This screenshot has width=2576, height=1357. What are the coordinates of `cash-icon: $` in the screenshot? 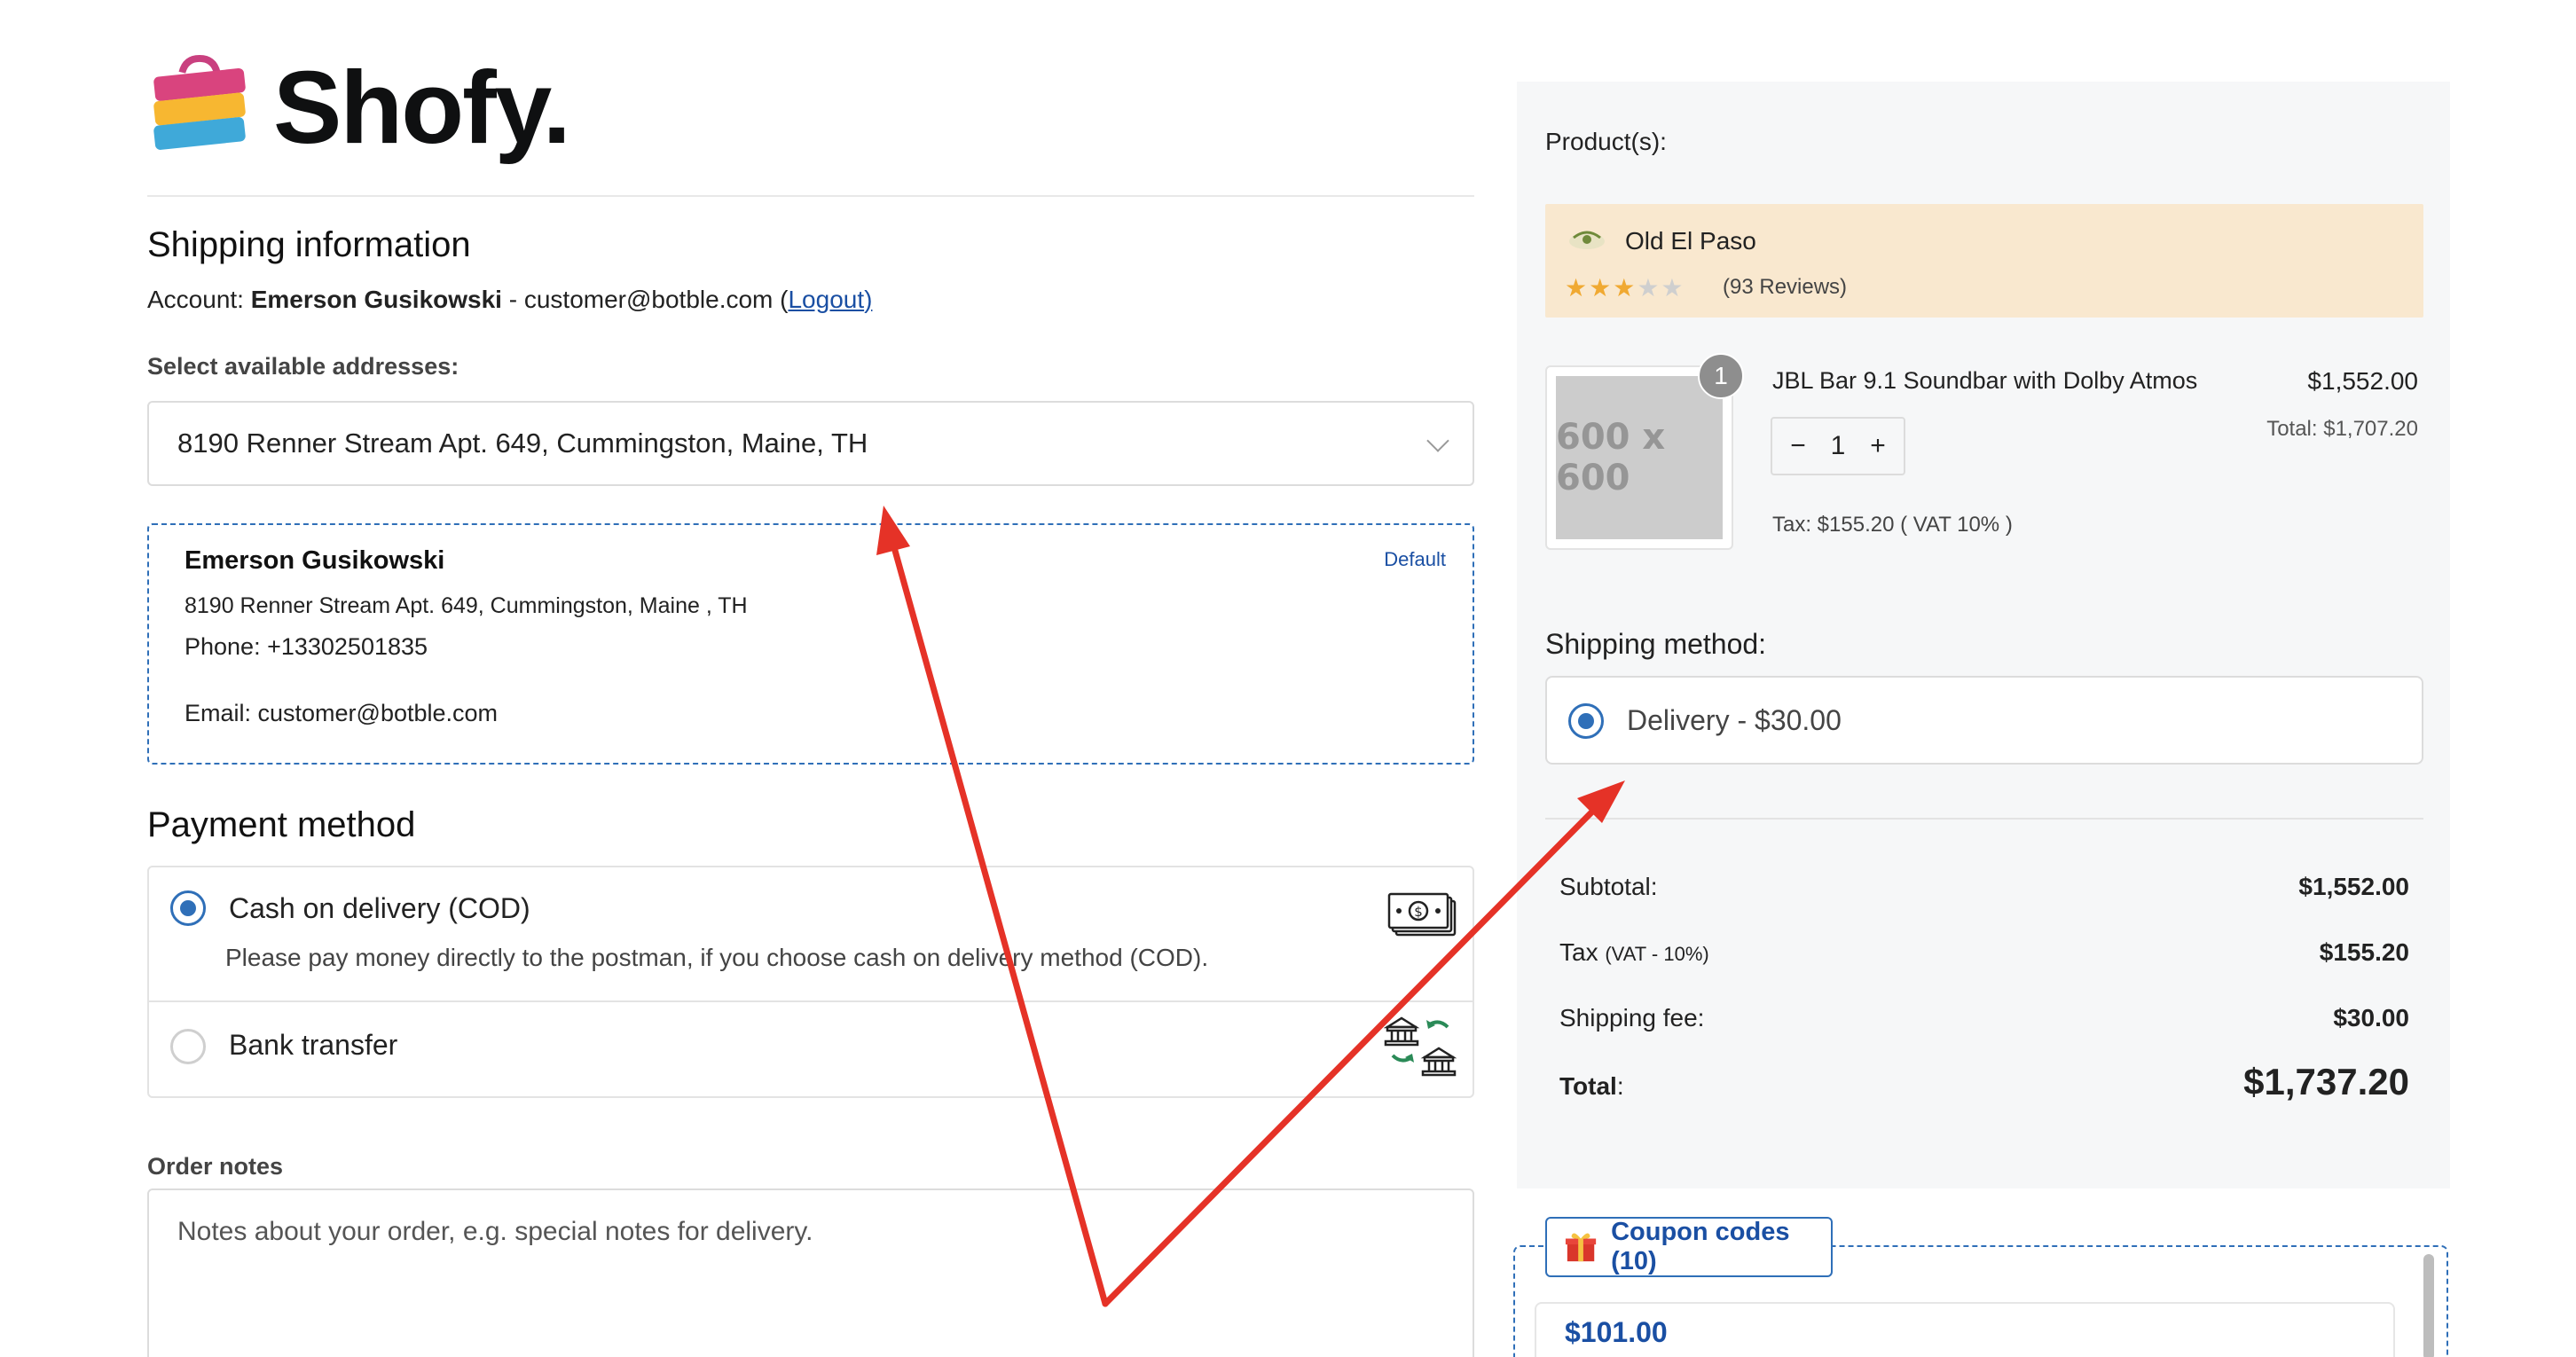 It's located at (1422, 914).